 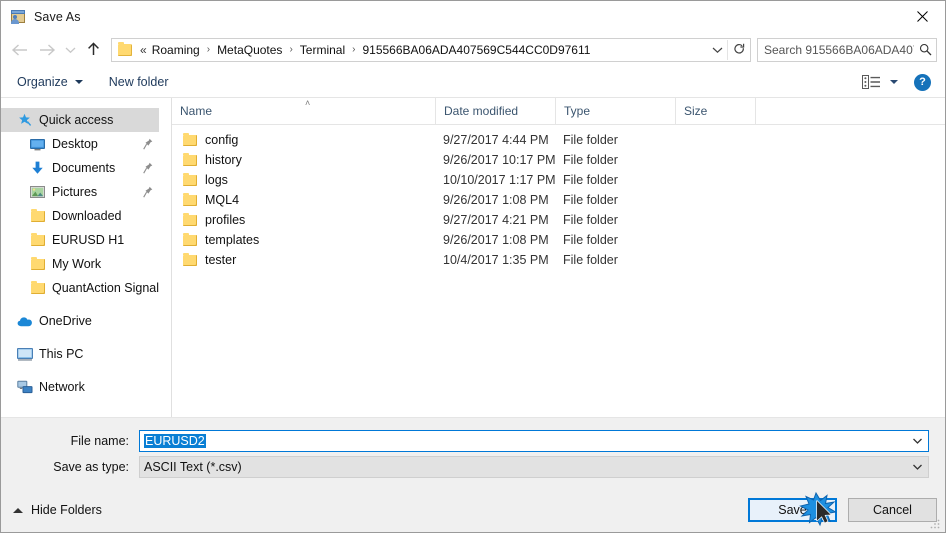 What do you see at coordinates (534, 441) in the screenshot?
I see `file-name-input: EURUSD2` at bounding box center [534, 441].